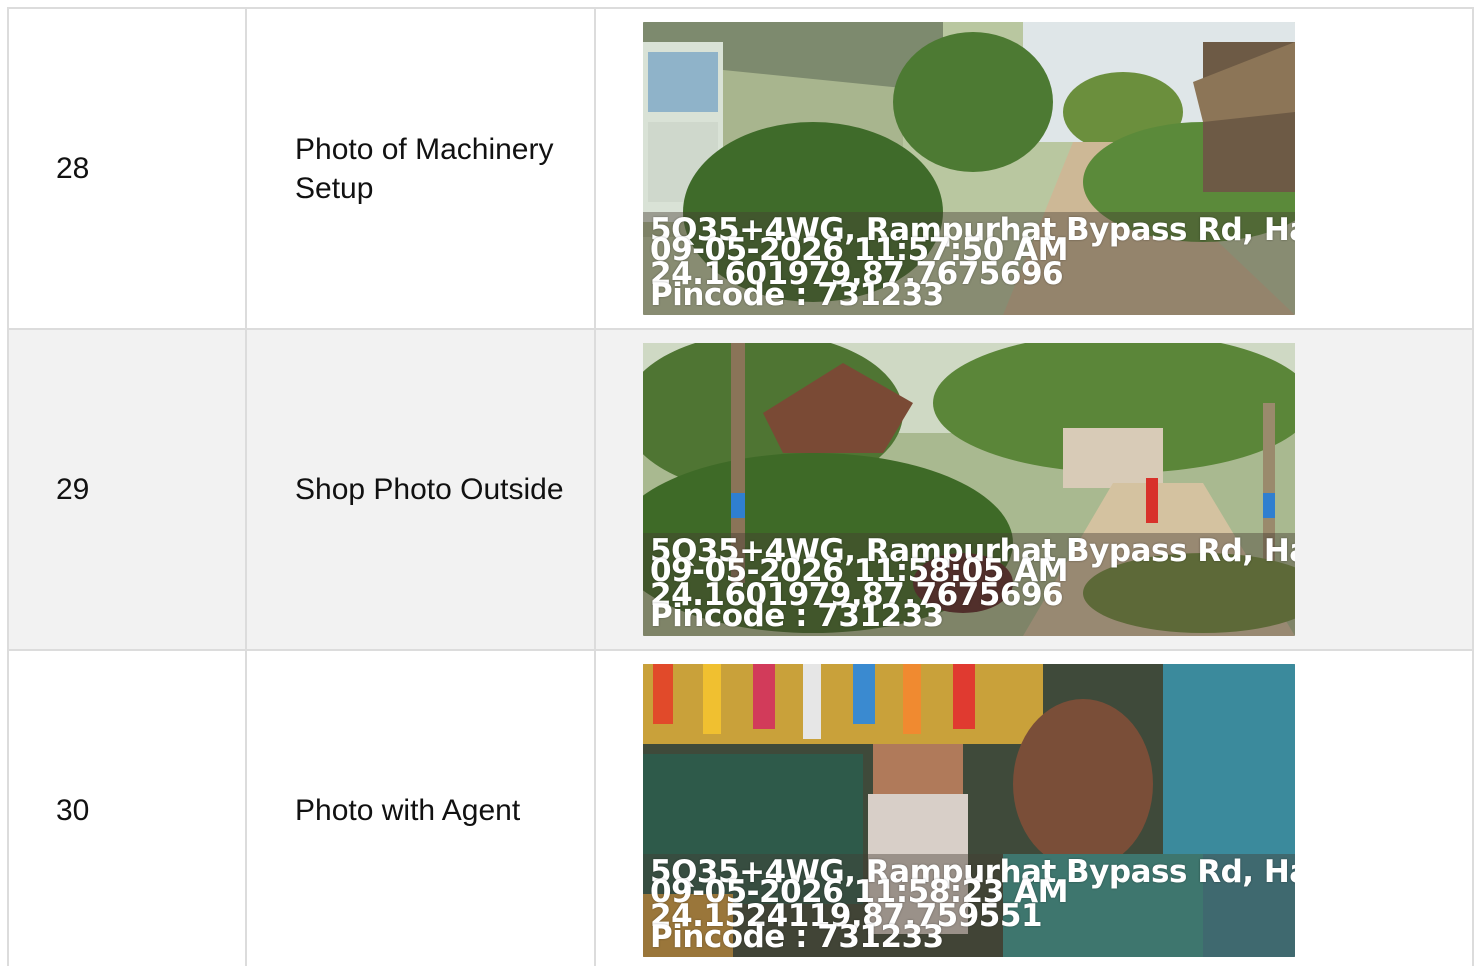 Image resolution: width=1482 pixels, height=966 pixels. Describe the element at coordinates (73, 489) in the screenshot. I see `row-number: 29` at that location.